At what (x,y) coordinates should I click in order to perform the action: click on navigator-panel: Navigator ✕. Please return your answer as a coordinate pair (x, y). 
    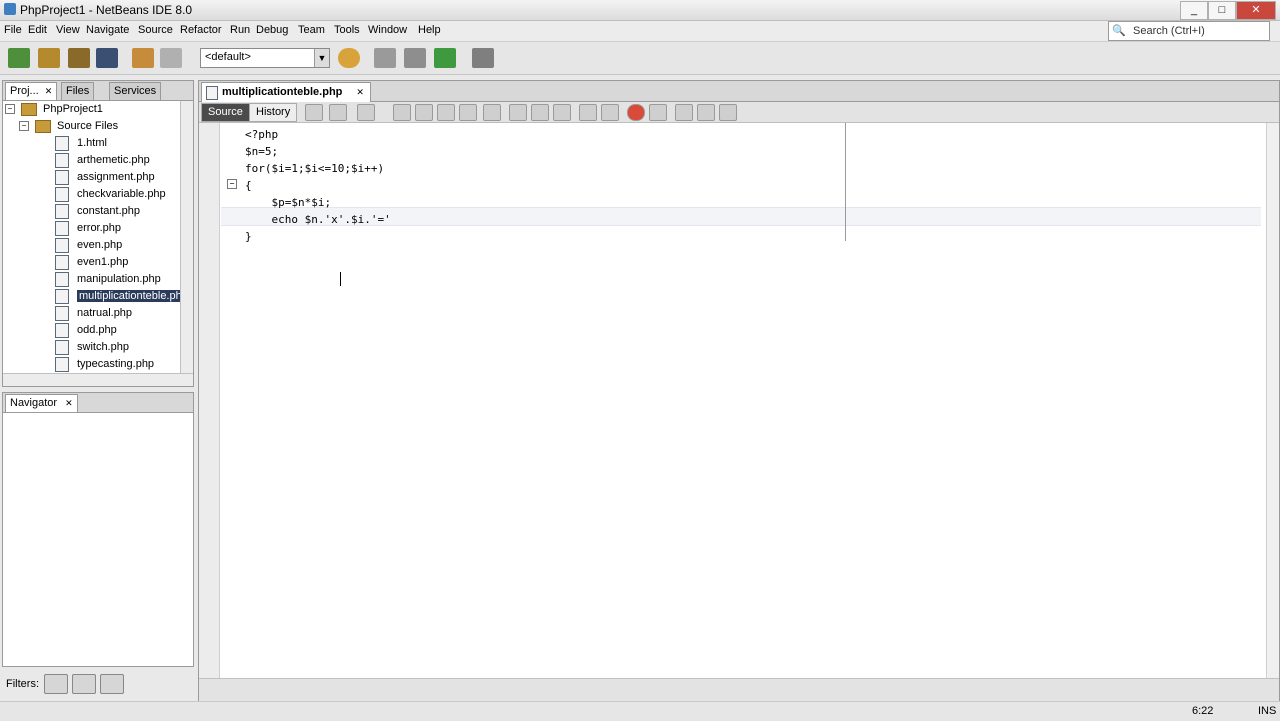
    Looking at the image, I should click on (98, 529).